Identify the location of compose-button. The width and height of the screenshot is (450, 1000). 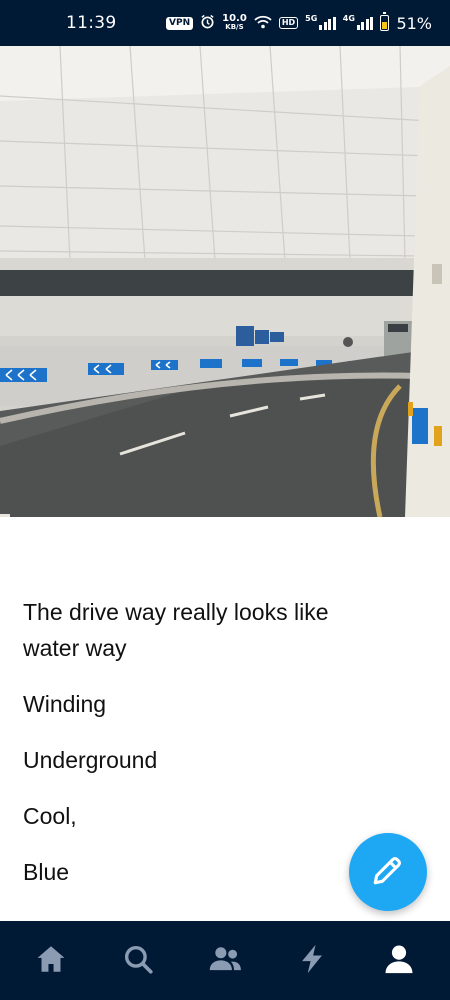
(388, 872).